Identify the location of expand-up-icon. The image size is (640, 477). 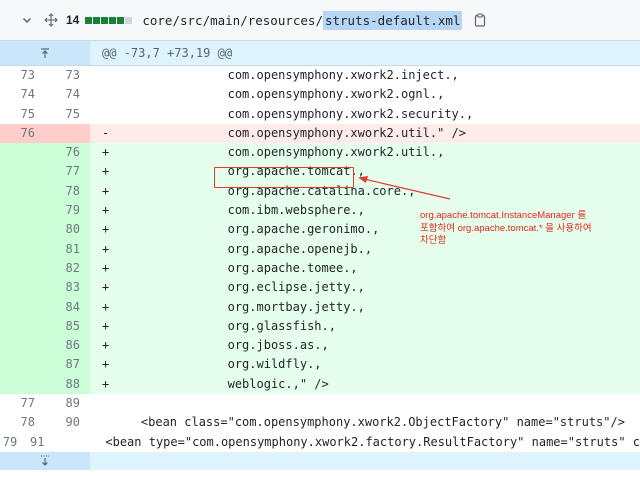
(45, 53).